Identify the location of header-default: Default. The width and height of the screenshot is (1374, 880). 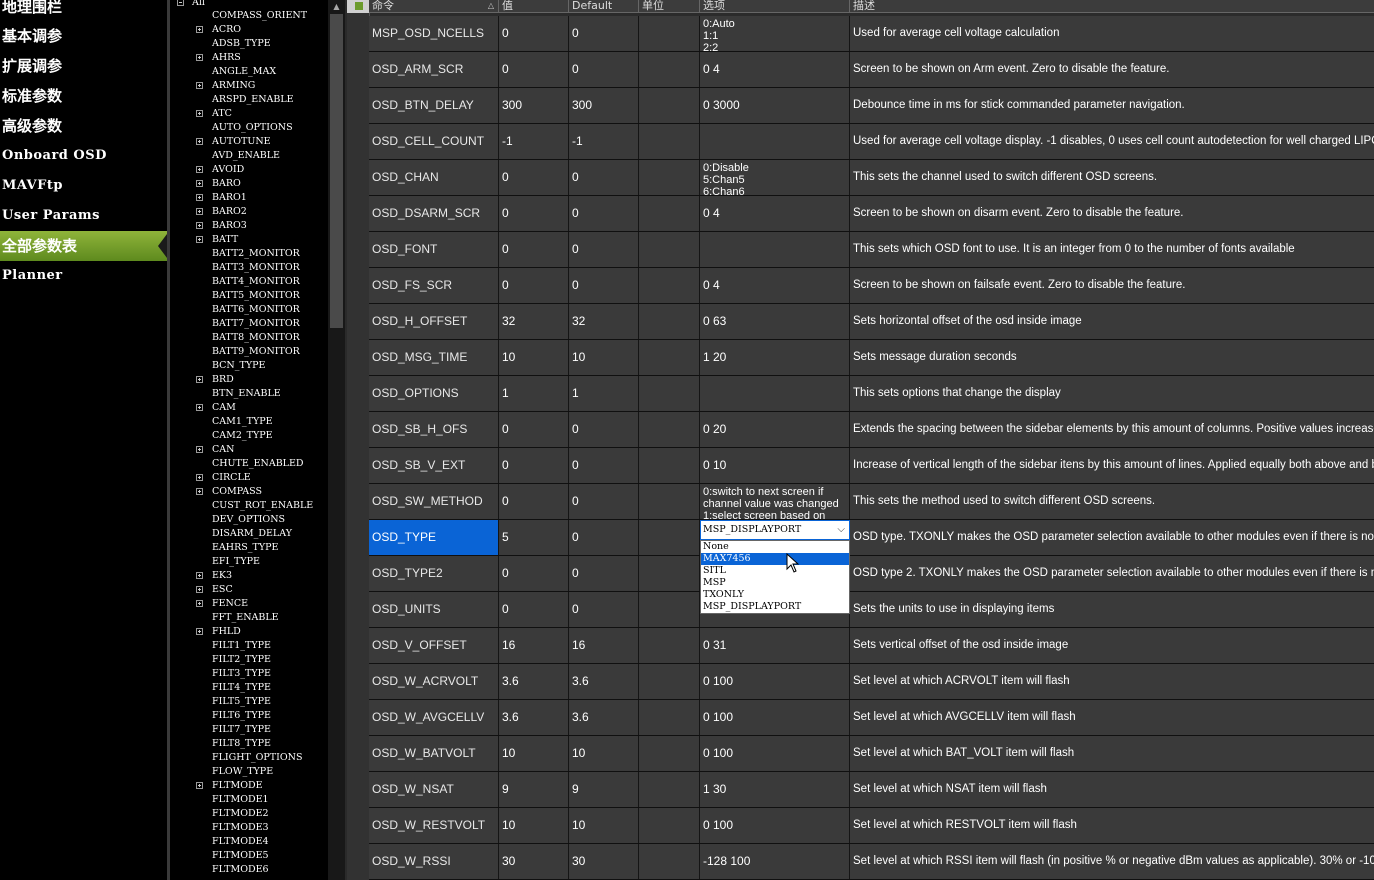
(604, 6).